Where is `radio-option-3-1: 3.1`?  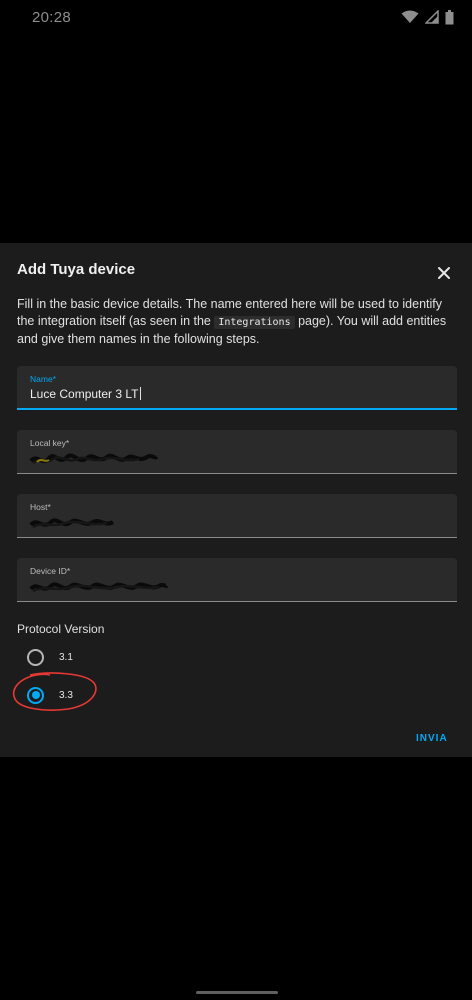
radio-option-3-1: 3.1 is located at coordinates (50, 657).